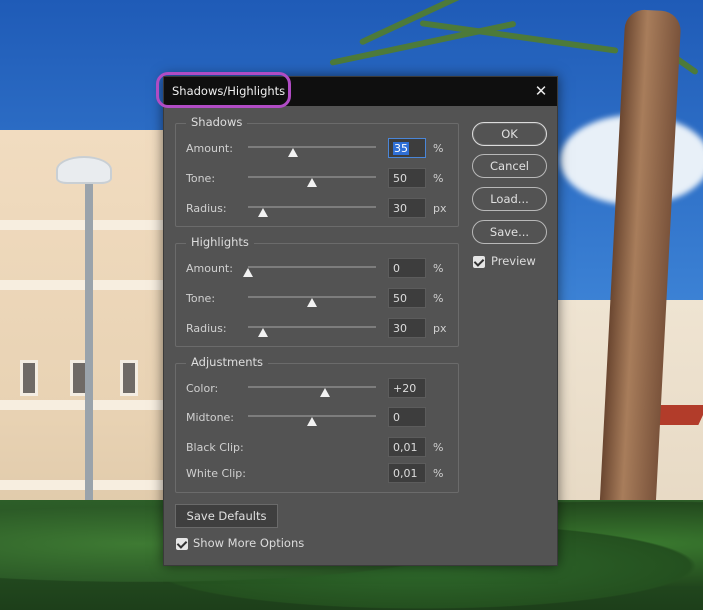  What do you see at coordinates (479, 262) in the screenshot?
I see `preview-checkbox` at bounding box center [479, 262].